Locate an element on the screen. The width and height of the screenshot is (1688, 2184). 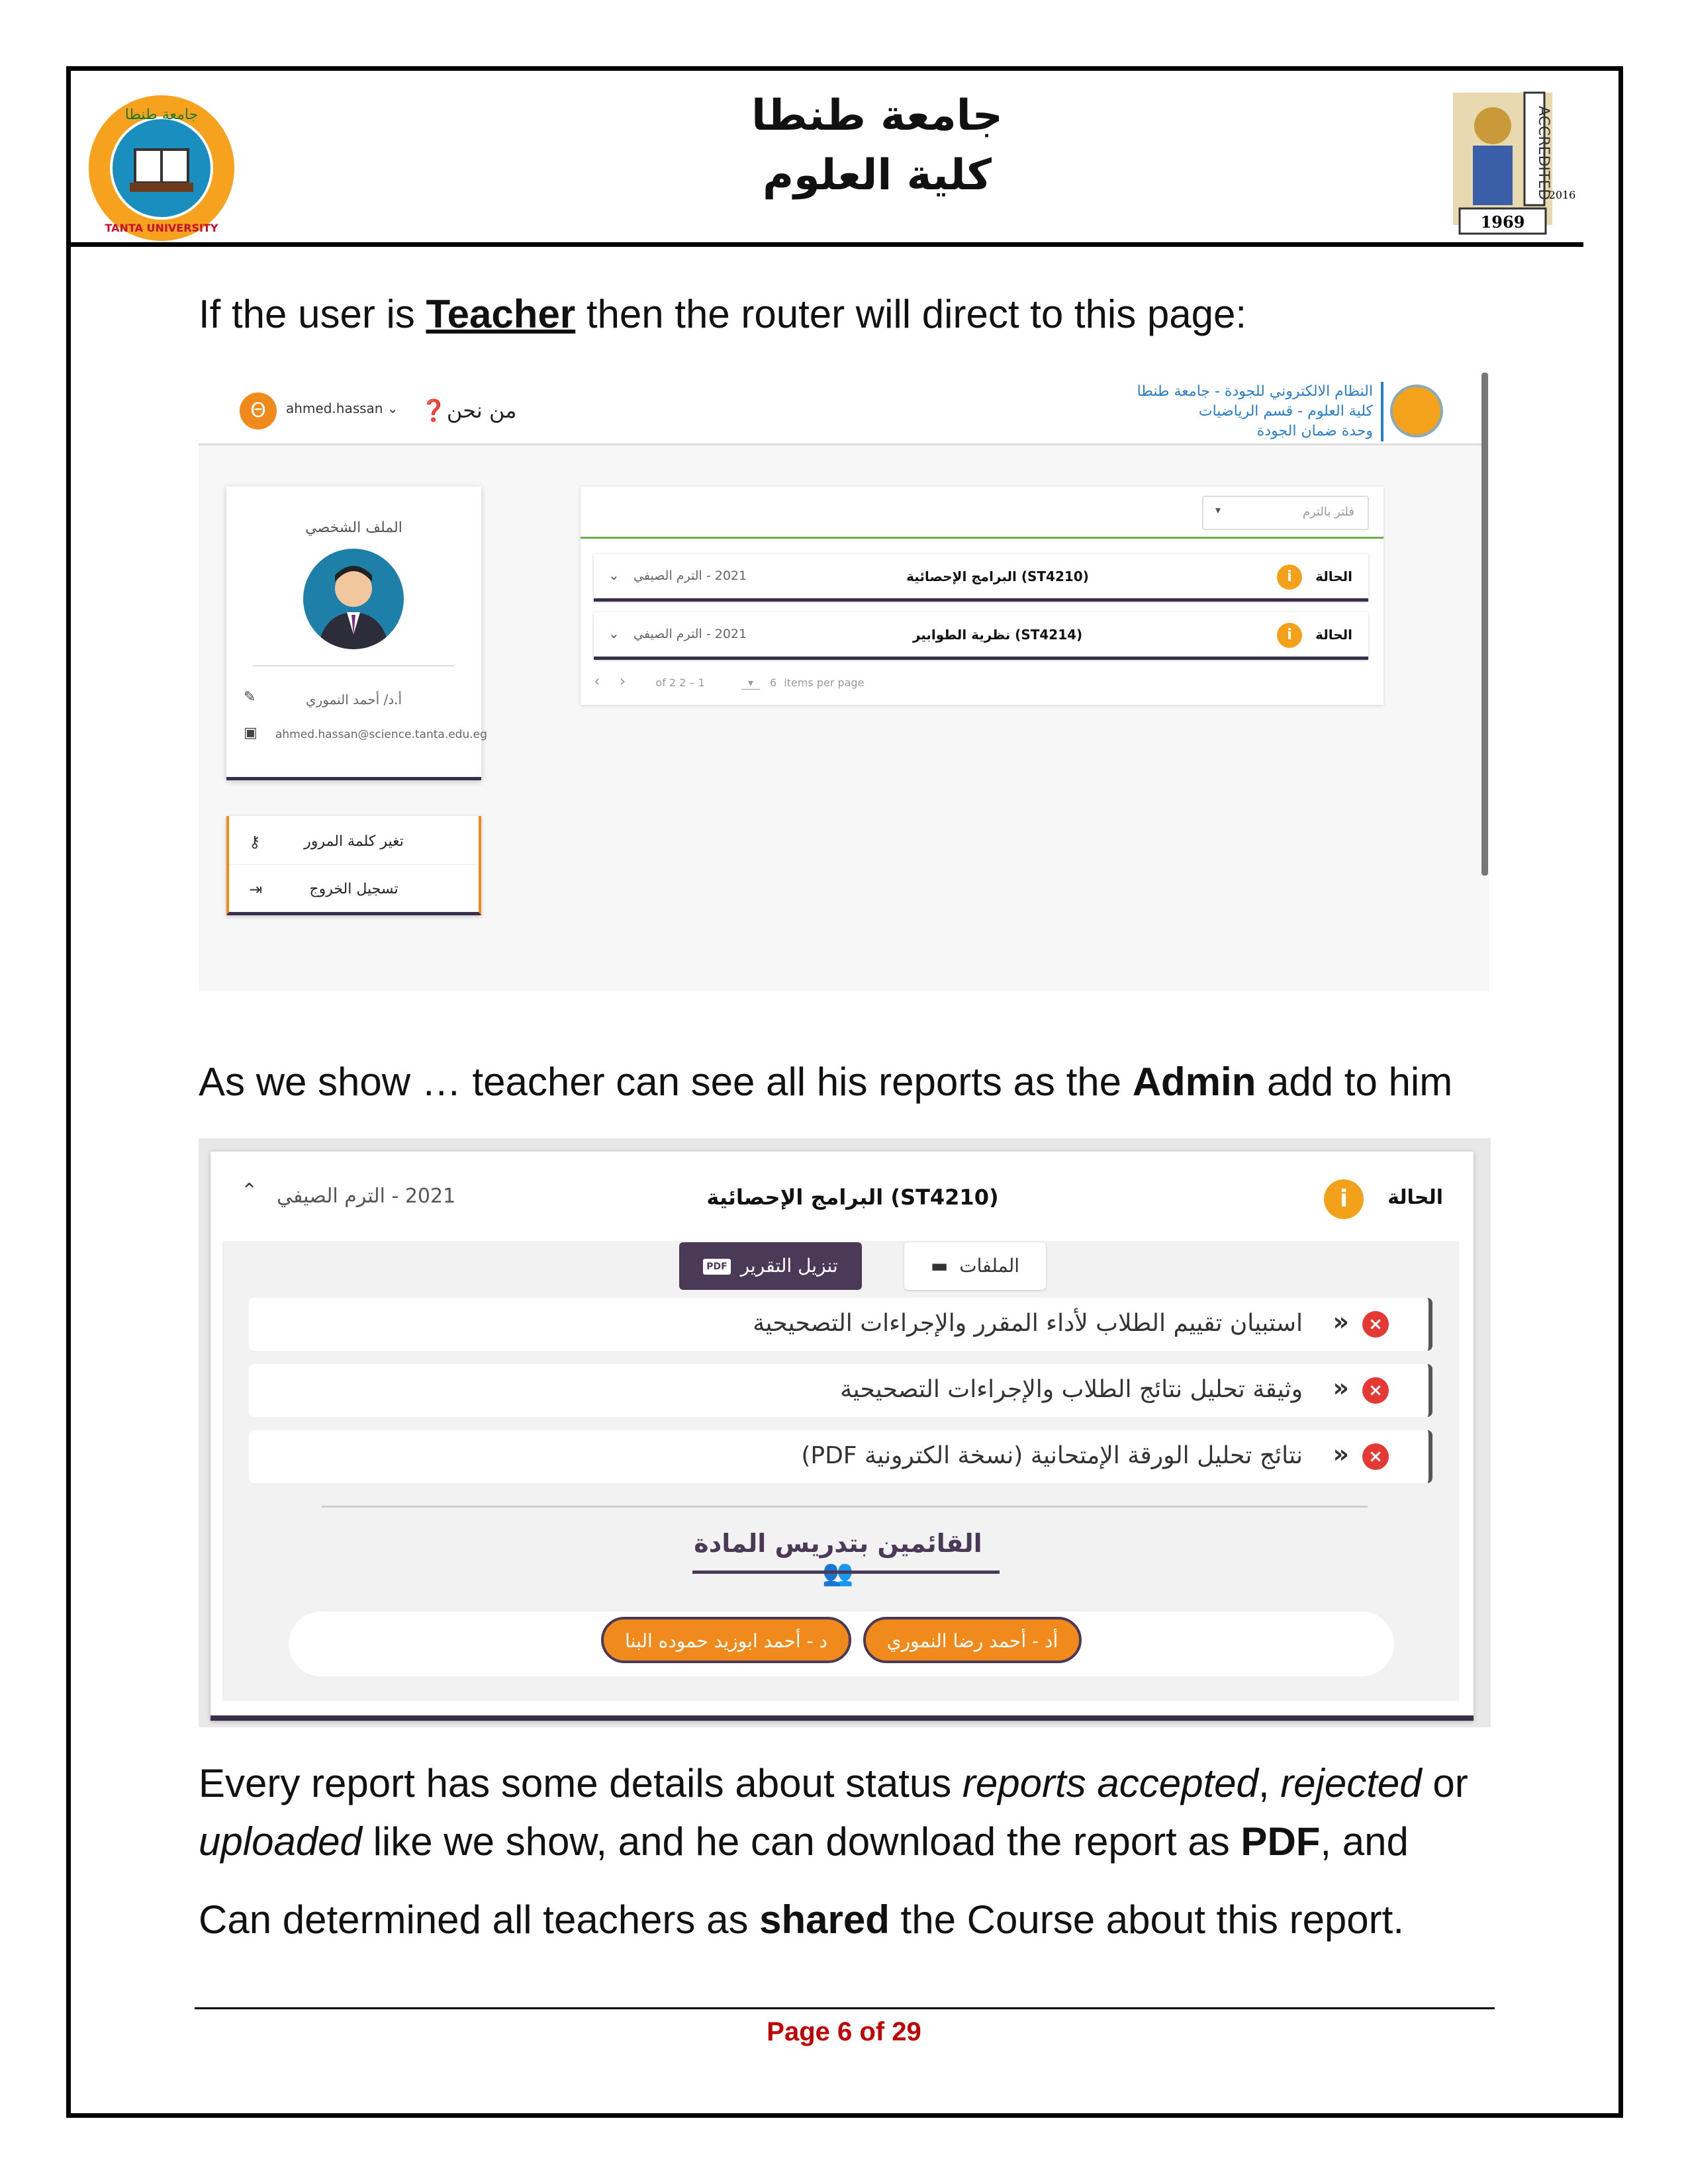
change-password-item: ⚷ تغير كلمة المرور is located at coordinates (354, 842).